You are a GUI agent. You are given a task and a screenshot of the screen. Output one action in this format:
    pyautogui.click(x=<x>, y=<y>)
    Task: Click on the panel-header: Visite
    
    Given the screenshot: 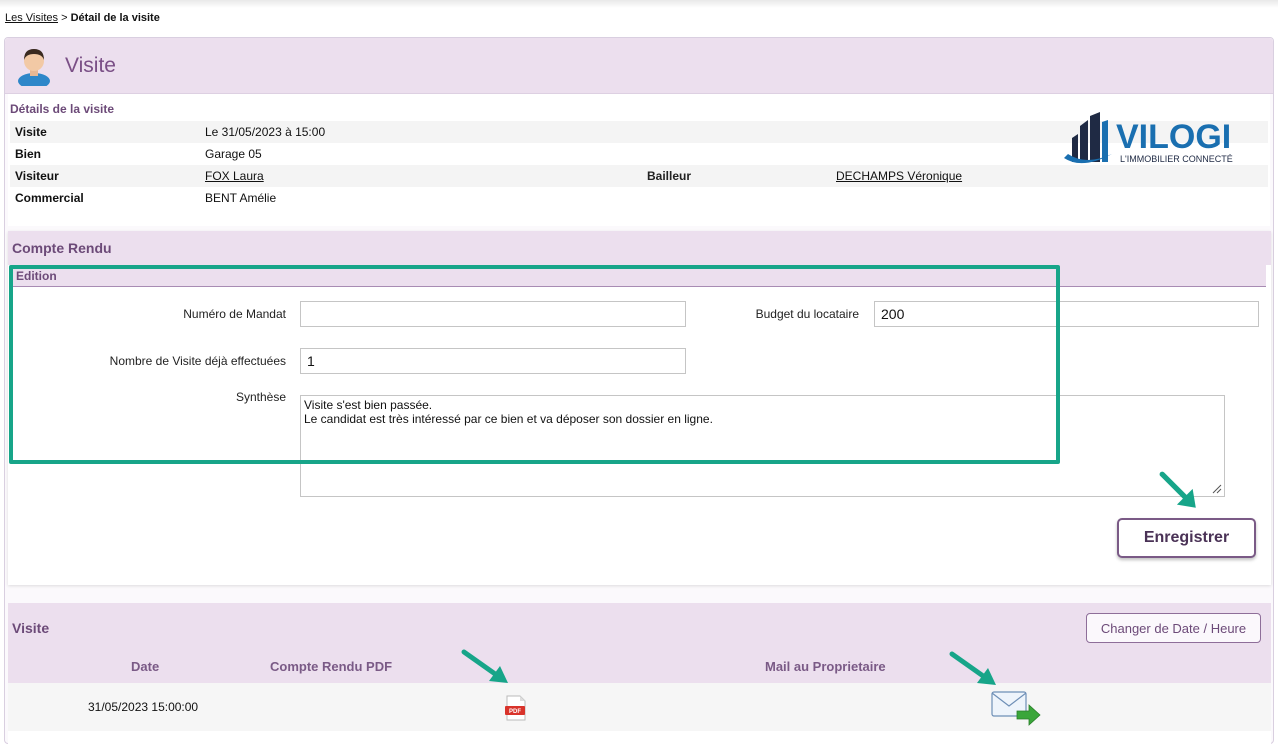 What is the action you would take?
    pyautogui.click(x=639, y=66)
    